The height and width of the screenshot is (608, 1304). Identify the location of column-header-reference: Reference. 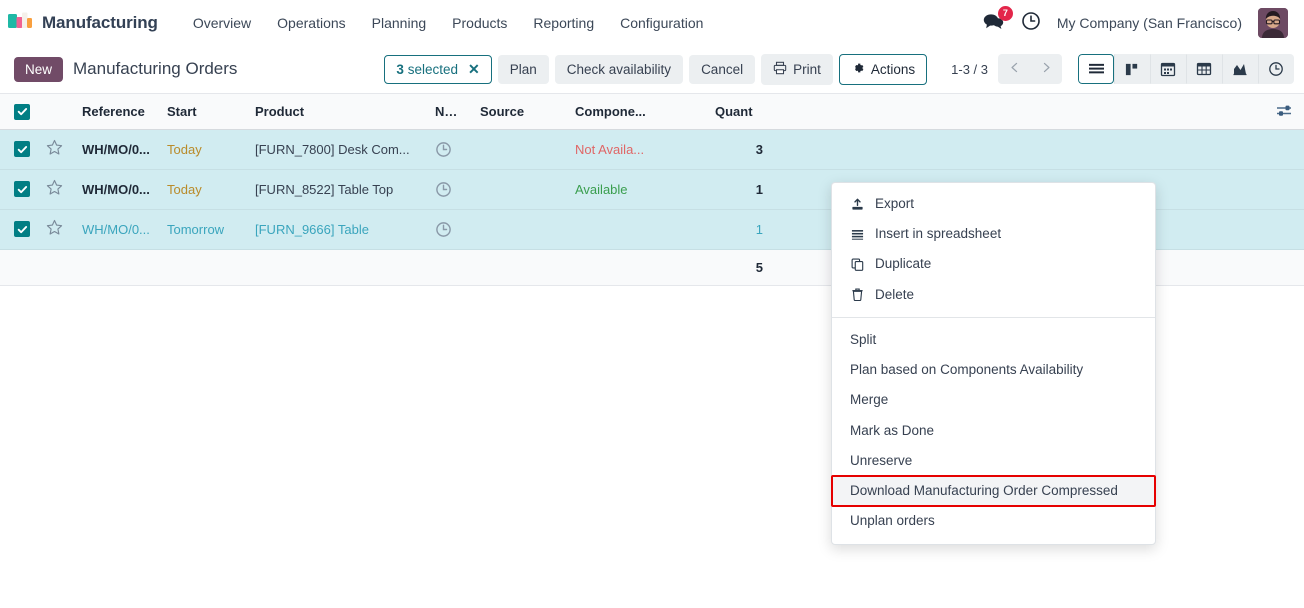
(116, 112).